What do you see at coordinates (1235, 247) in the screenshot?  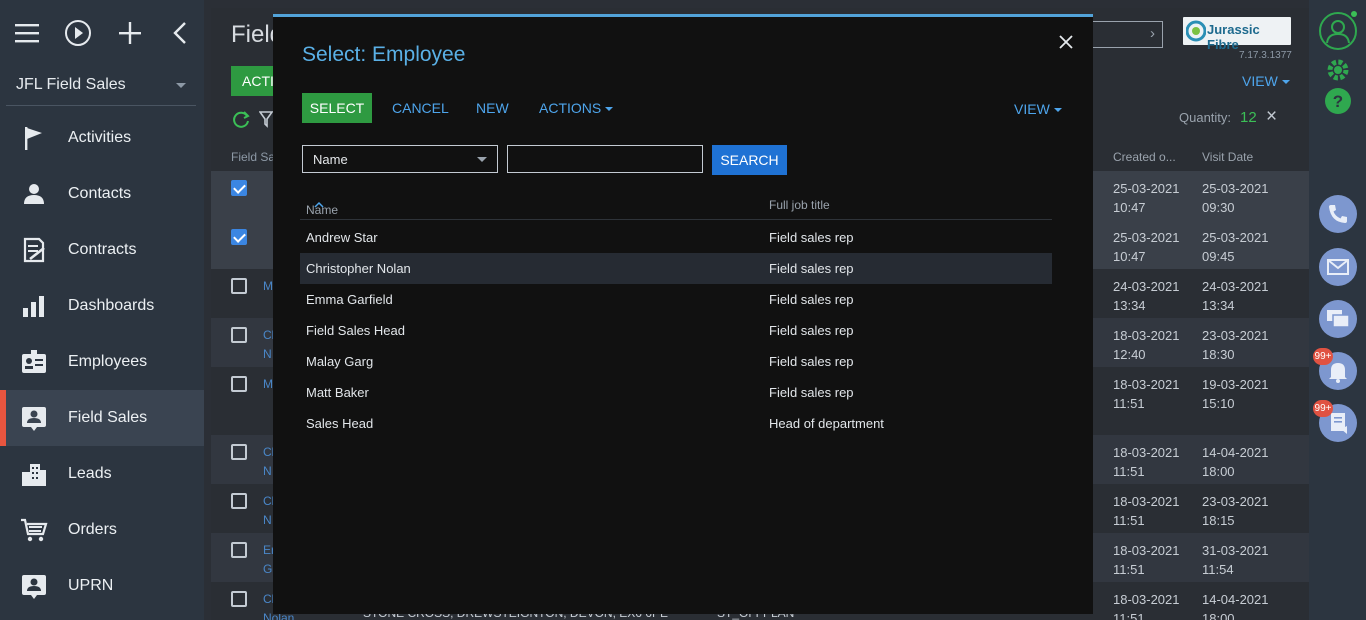 I see `row-visit: 25-03-2021 09:45` at bounding box center [1235, 247].